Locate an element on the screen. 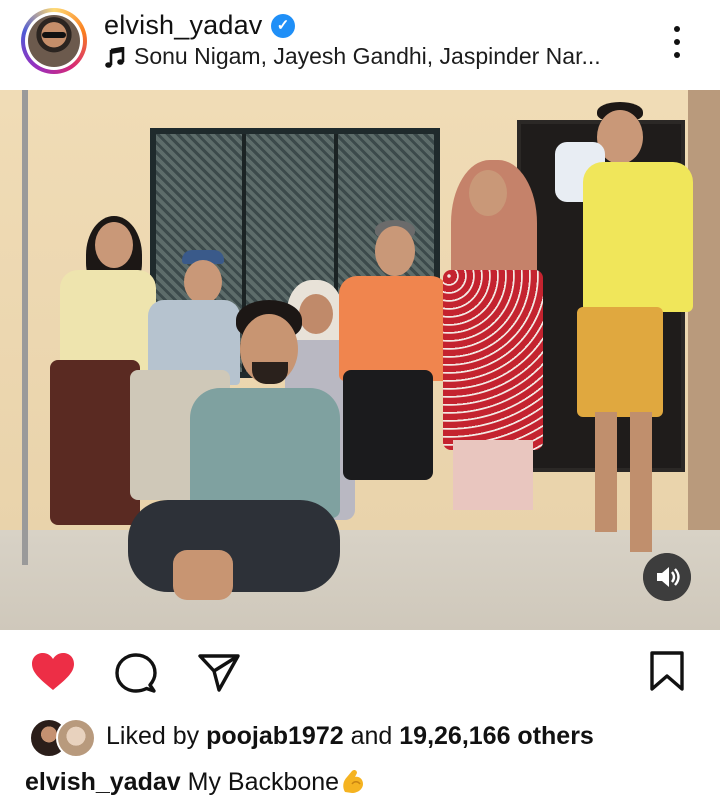 The width and height of the screenshot is (720, 811). music-note-icon is located at coordinates (115, 57).